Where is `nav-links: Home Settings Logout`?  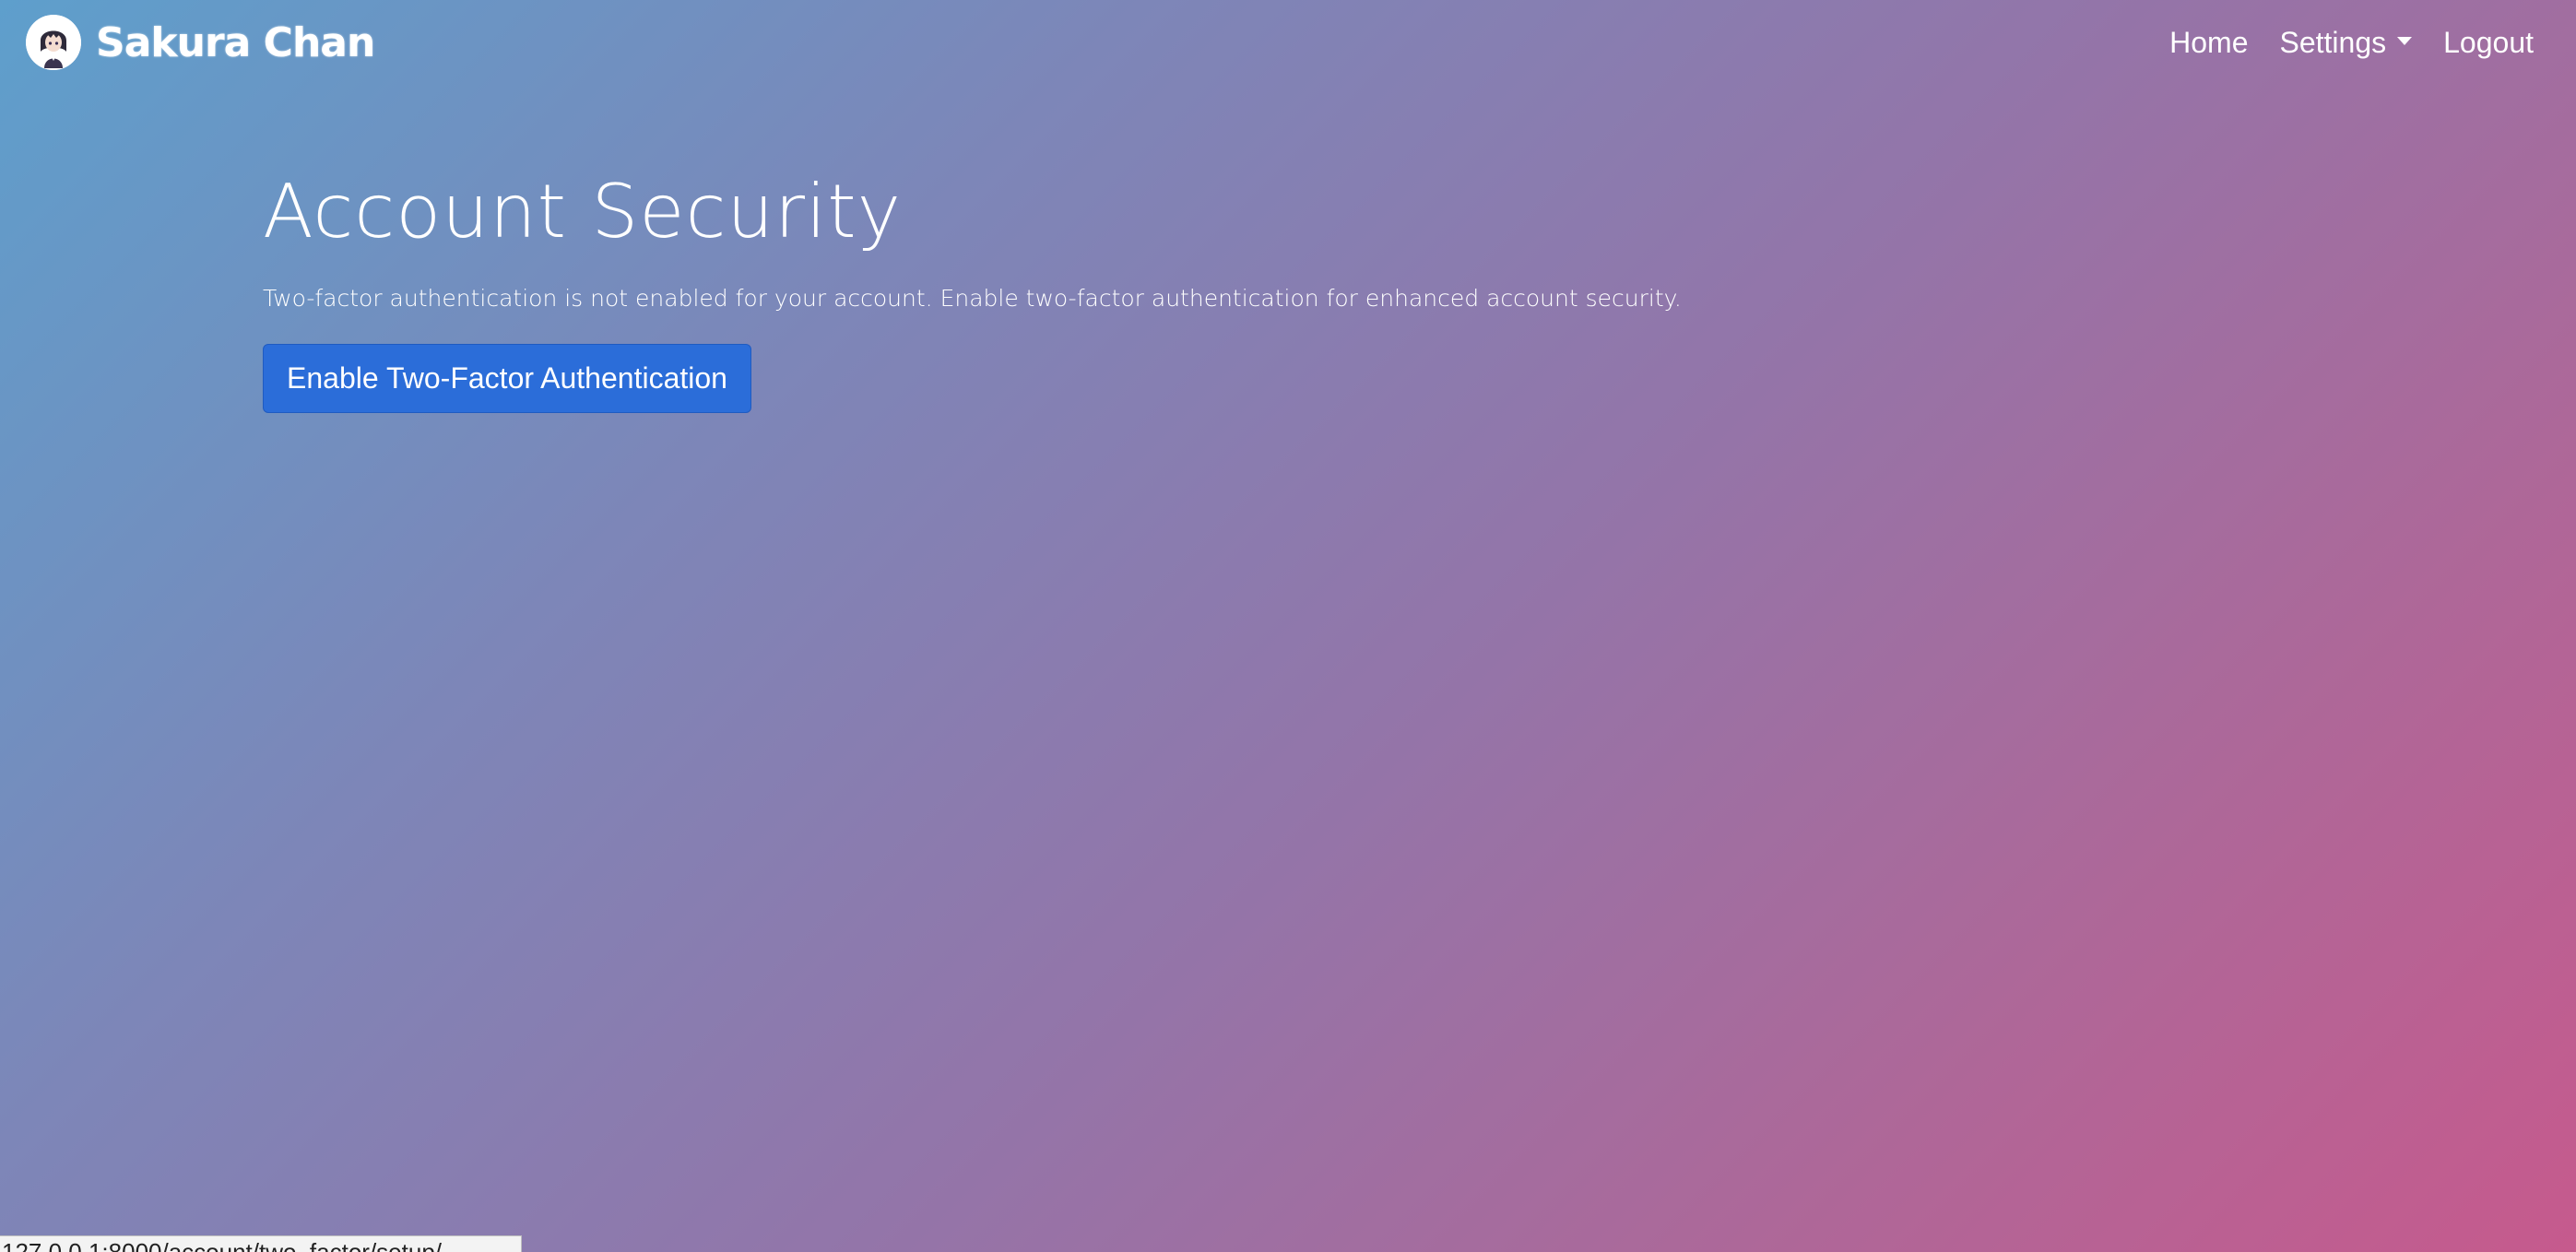 nav-links: Home Settings Logout is located at coordinates (2336, 42).